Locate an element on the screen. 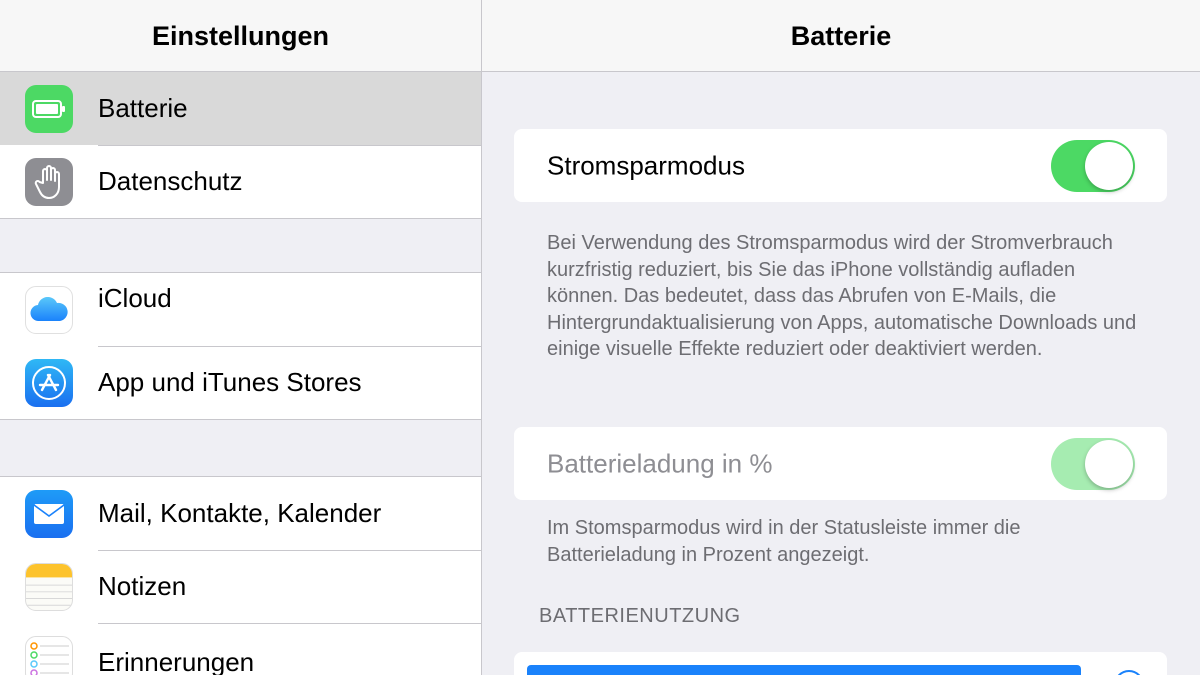 This screenshot has height=675, width=1200. battery-percentage-cell: Batterieladung in % is located at coordinates (840, 463).